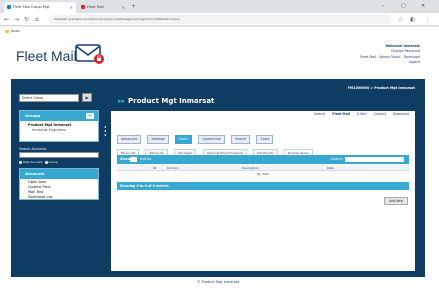 Image resolution: width=439 pixels, height=300 pixels. What do you see at coordinates (87, 97) in the screenshot?
I see `go-button: ▶` at bounding box center [87, 97].